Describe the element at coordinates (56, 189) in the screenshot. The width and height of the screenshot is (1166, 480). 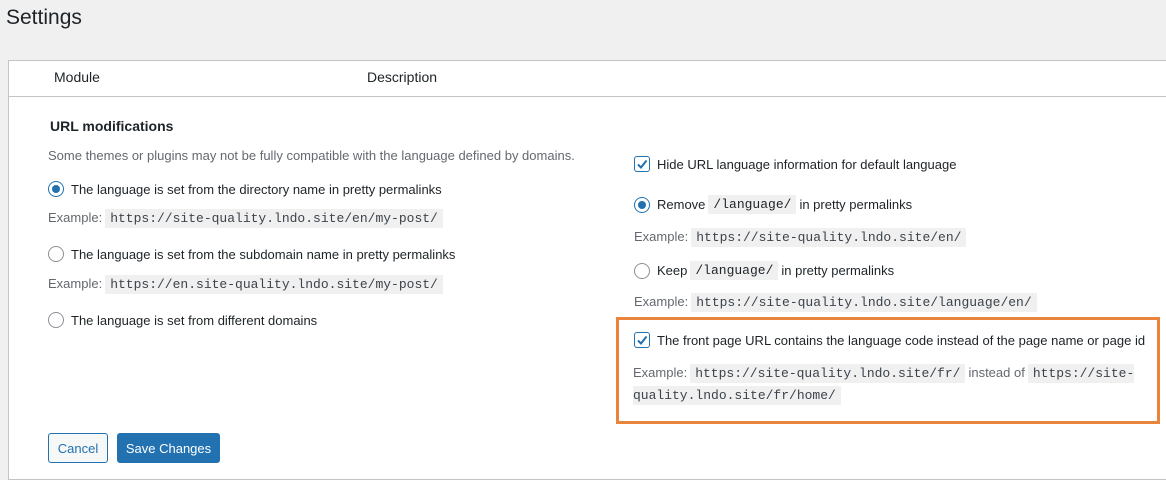
I see `radio-directory` at that location.